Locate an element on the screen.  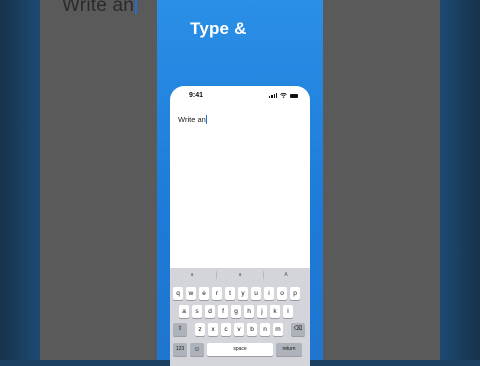
key-i: i is located at coordinates (269, 293).